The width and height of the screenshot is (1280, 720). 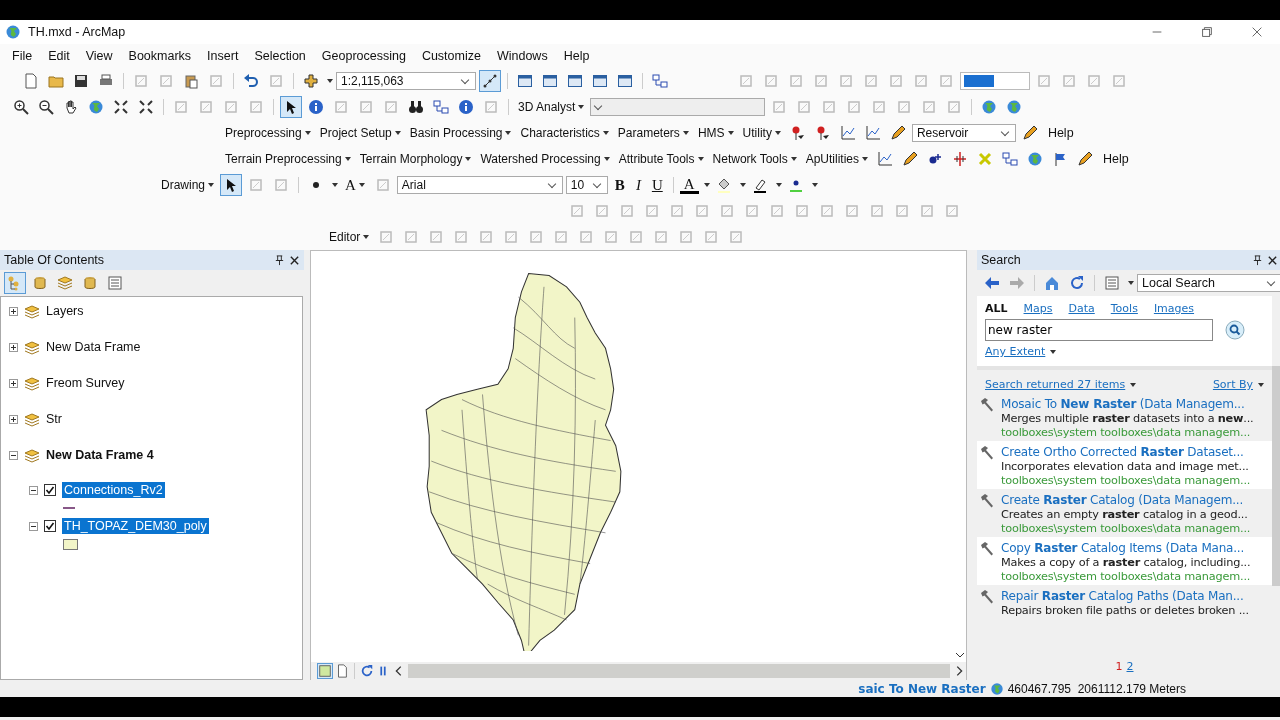 What do you see at coordinates (288, 159) in the screenshot?
I see `toolbar-menu: Terrain Preprocessing` at bounding box center [288, 159].